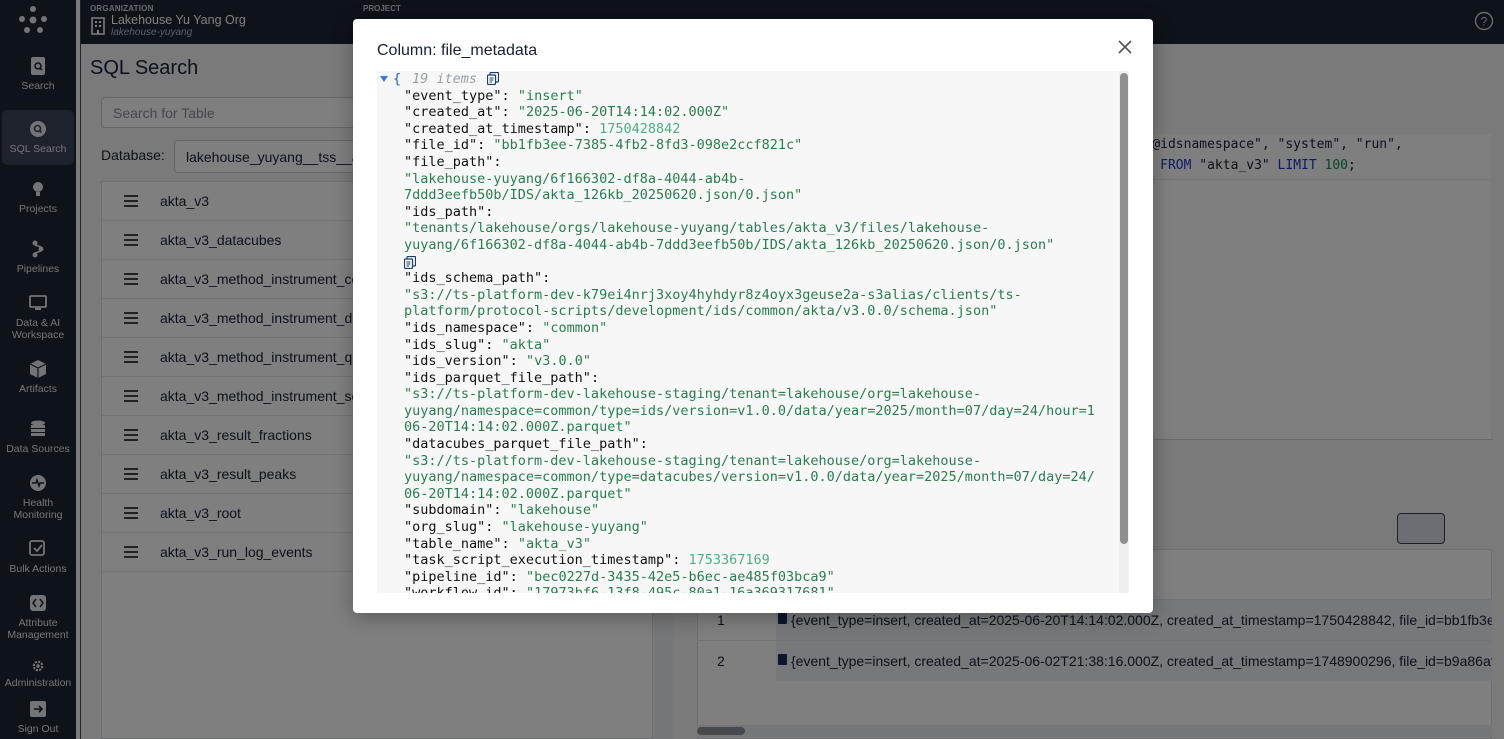 The width and height of the screenshot is (1504, 739). What do you see at coordinates (441, 145) in the screenshot?
I see `json-key: "file_id"` at bounding box center [441, 145].